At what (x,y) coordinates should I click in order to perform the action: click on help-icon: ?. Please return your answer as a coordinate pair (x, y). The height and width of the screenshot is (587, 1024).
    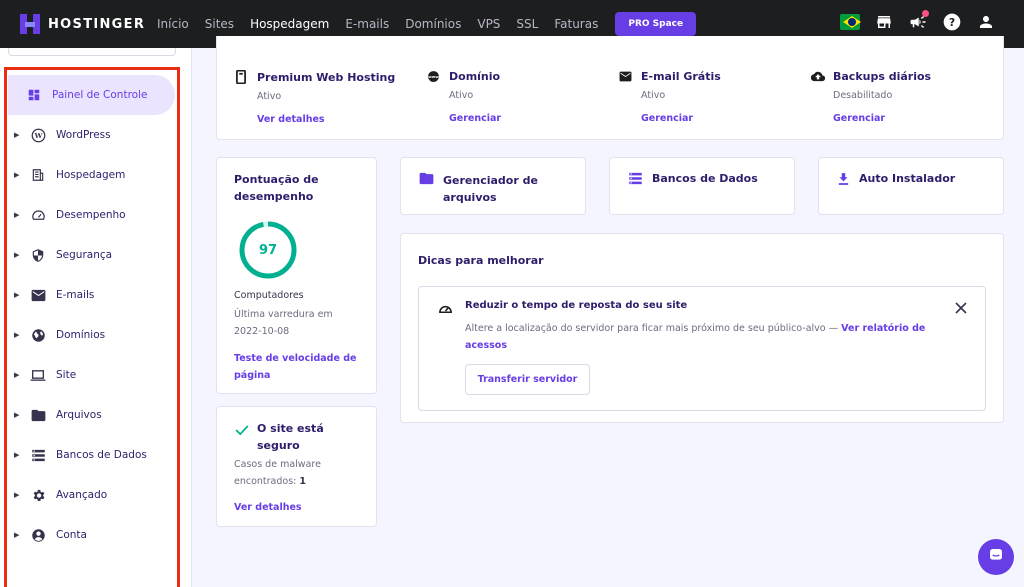
    Looking at the image, I should click on (952, 22).